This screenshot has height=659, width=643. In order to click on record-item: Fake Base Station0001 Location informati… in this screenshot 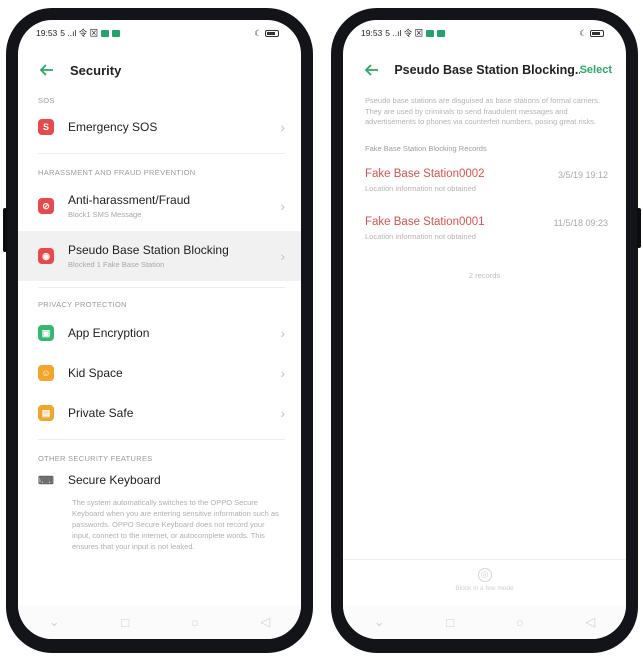, I will do `click(484, 229)`.